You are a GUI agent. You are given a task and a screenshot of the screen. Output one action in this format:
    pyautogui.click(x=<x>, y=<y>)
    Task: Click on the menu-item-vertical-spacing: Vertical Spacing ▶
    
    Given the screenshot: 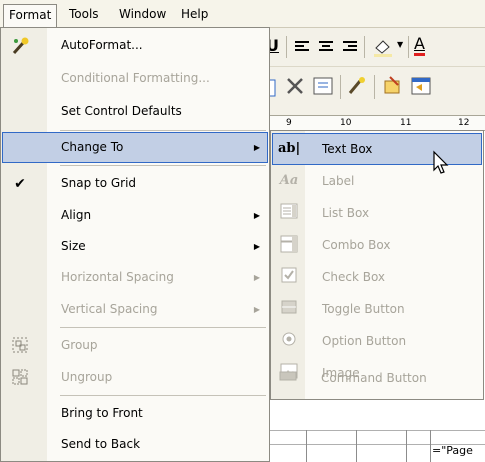 What is the action you would take?
    pyautogui.click(x=135, y=309)
    